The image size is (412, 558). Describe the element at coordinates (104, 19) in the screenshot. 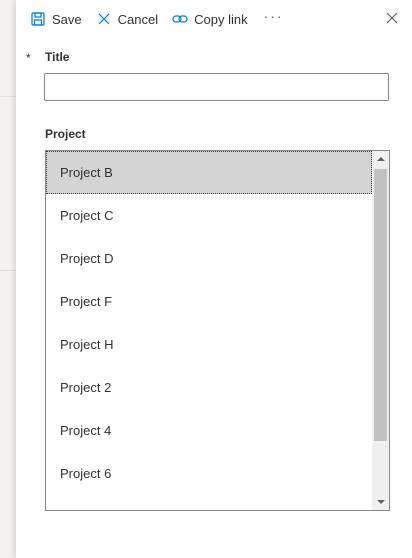

I see `cancel-icon` at that location.